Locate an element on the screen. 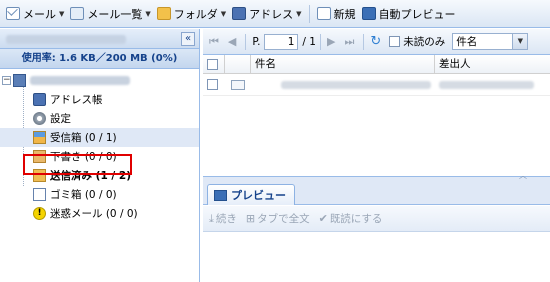  trash-icon is located at coordinates (39, 194).